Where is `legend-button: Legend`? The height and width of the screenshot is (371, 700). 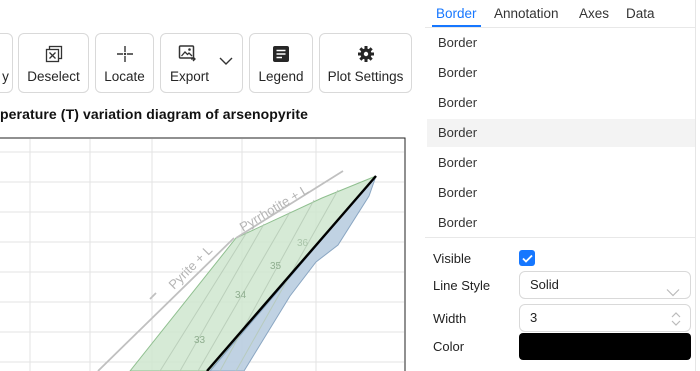
legend-button: Legend is located at coordinates (281, 63).